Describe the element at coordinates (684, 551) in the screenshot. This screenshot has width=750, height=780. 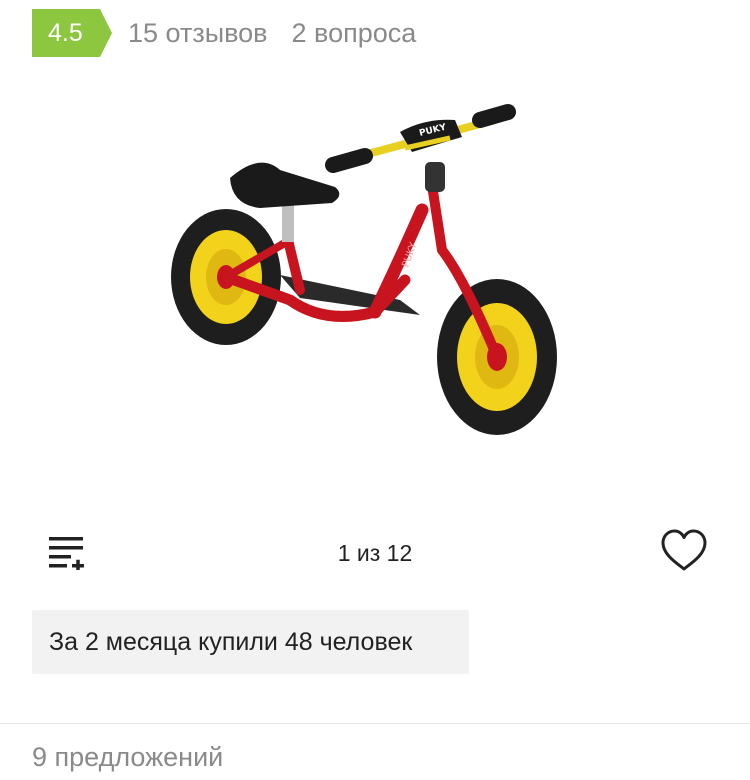
I see `heart-icon` at that location.